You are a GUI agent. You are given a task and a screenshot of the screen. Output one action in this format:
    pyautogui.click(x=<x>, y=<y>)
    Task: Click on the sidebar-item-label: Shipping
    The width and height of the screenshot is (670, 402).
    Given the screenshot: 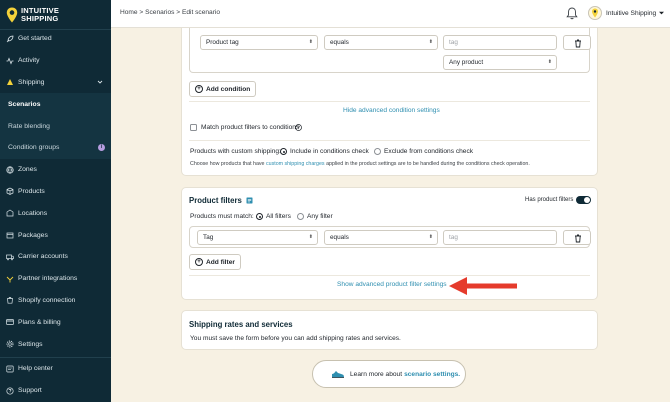 What is the action you would take?
    pyautogui.click(x=31, y=82)
    